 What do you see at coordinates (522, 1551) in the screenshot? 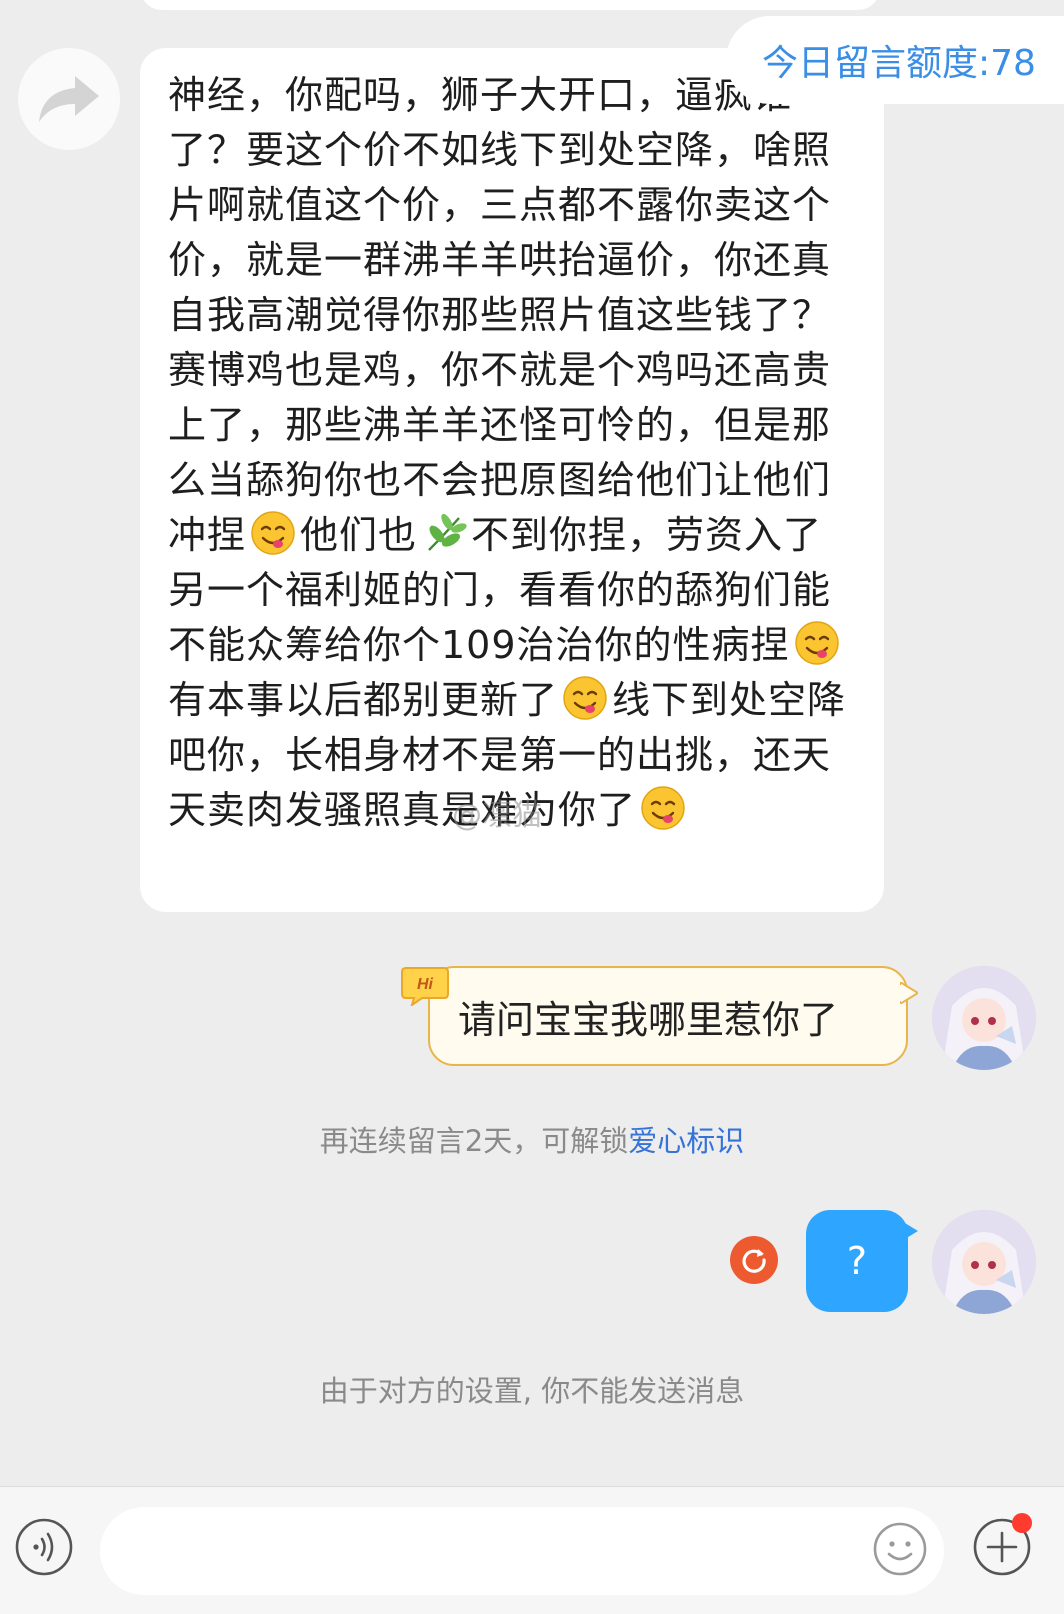
I see `message-input` at bounding box center [522, 1551].